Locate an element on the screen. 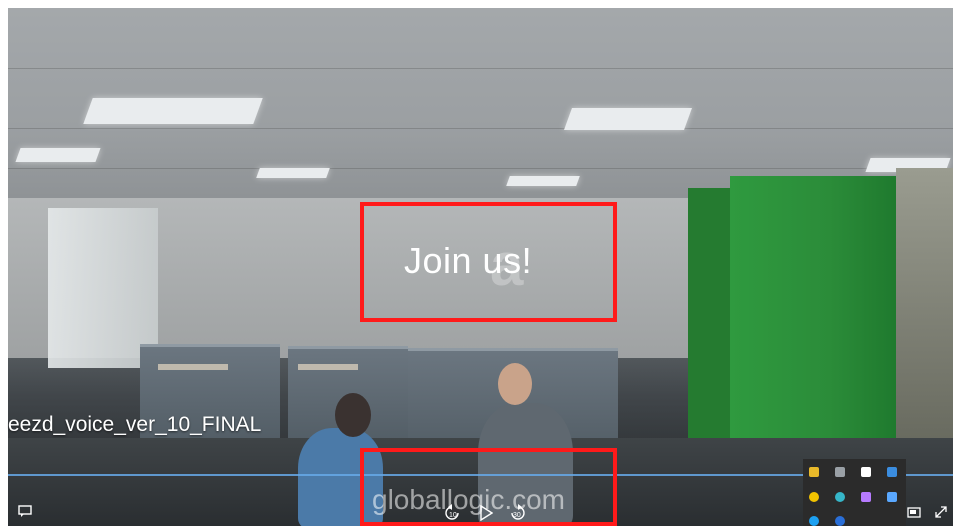 The image size is (953, 526). pen-icon is located at coordinates (866, 497).